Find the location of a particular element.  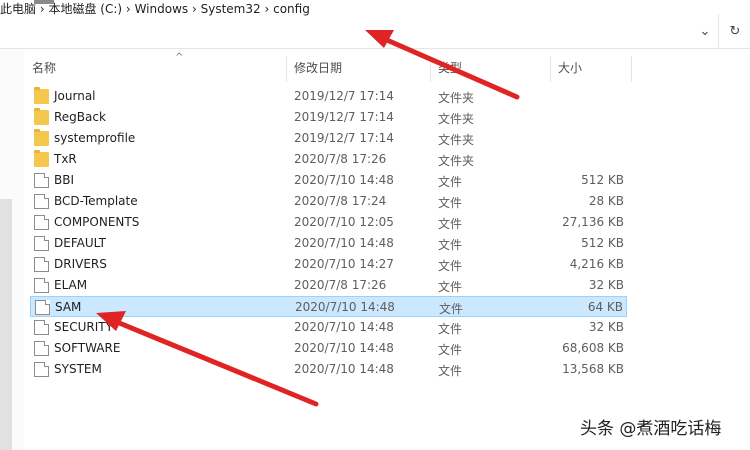

arrow-to-address is located at coordinates (442, 65).